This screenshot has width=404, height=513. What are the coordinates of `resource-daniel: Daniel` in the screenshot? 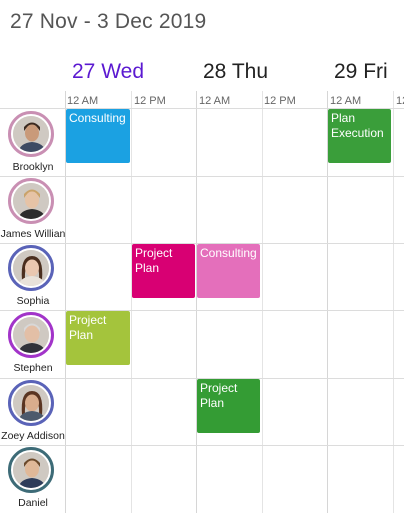 It's located at (33, 478).